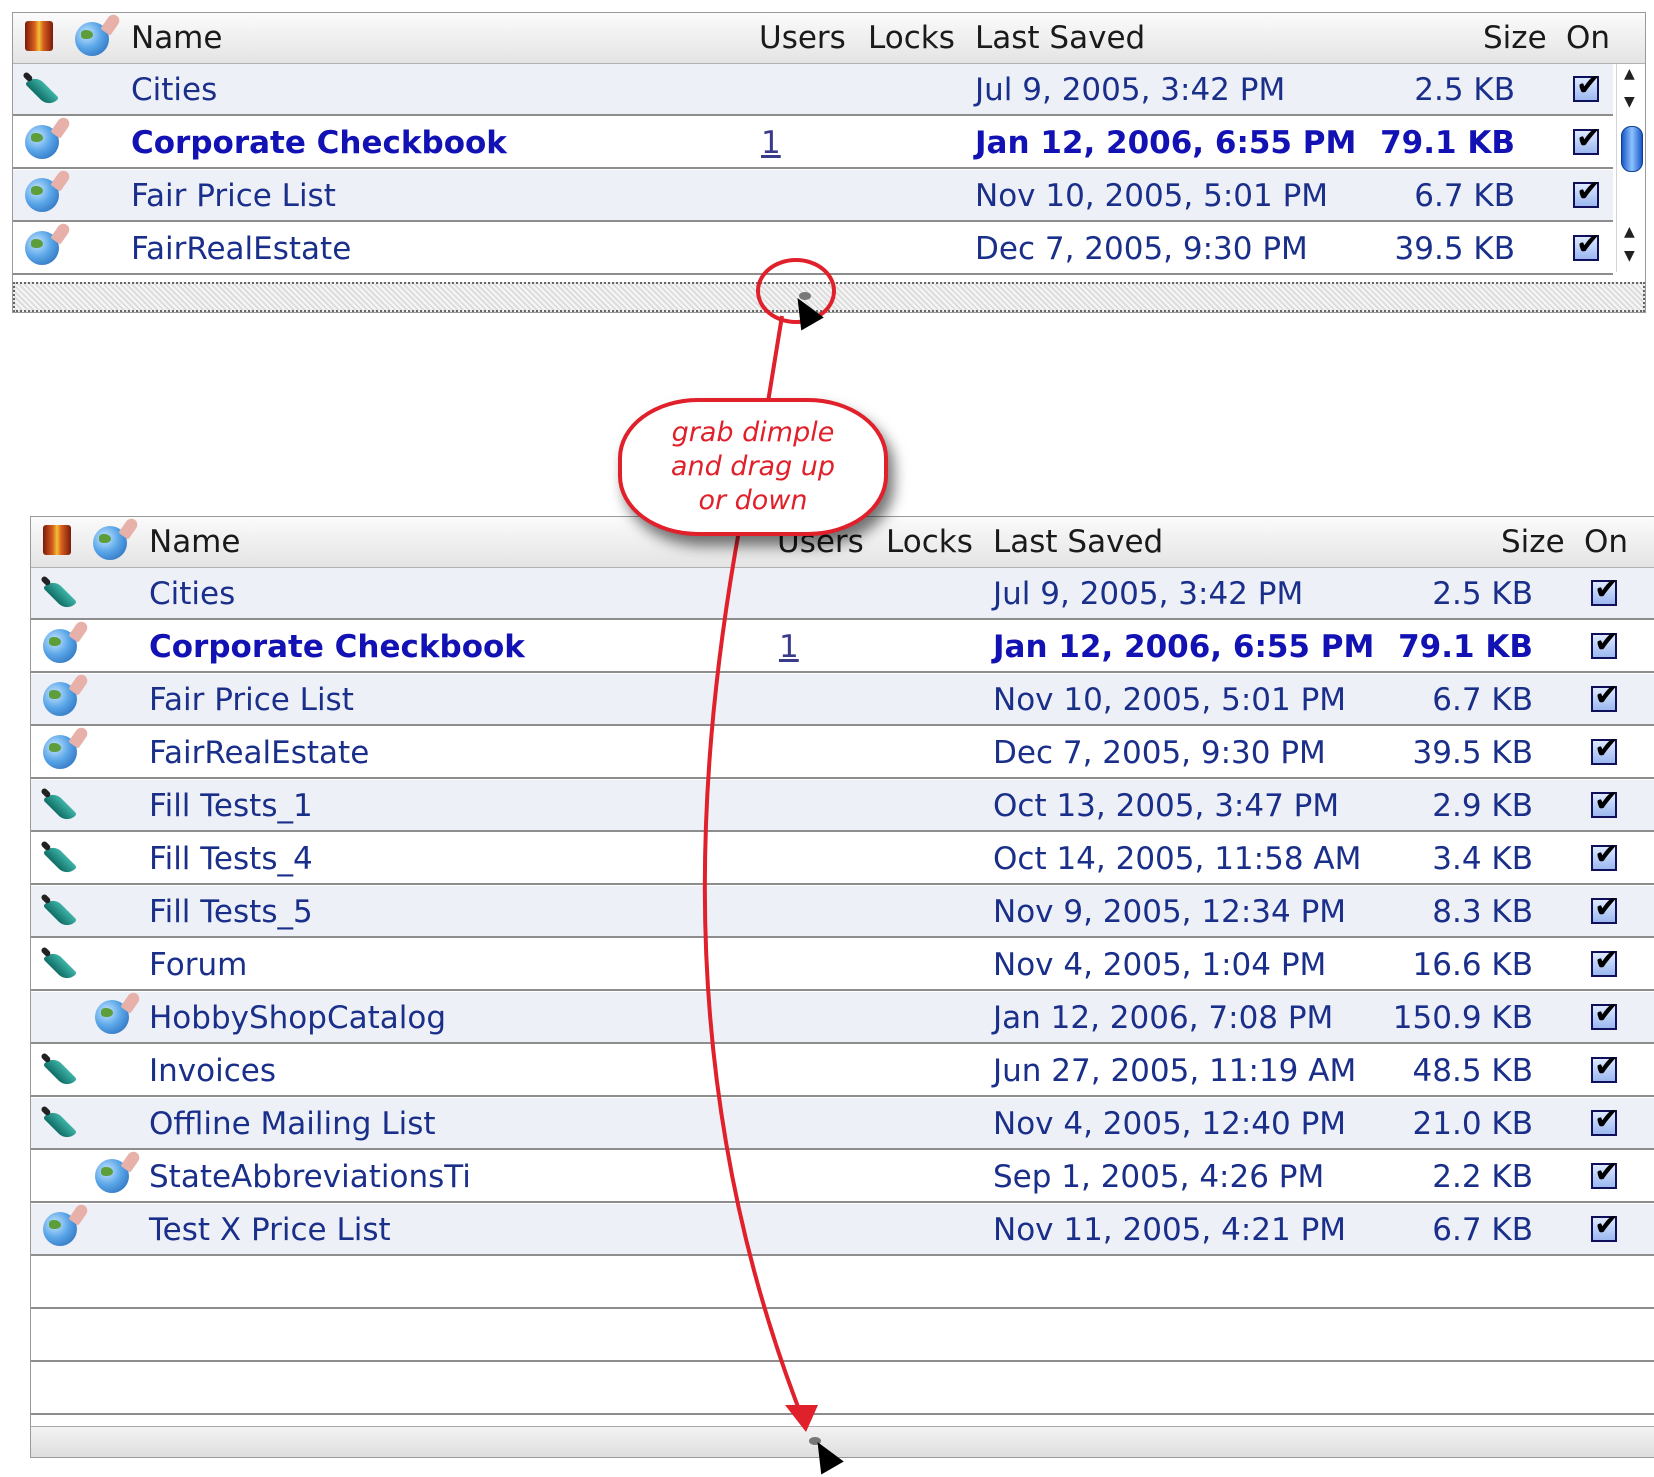 Image resolution: width=1654 pixels, height=1477 pixels. What do you see at coordinates (801, 1418) in the screenshot?
I see `arrow-head-icon` at bounding box center [801, 1418].